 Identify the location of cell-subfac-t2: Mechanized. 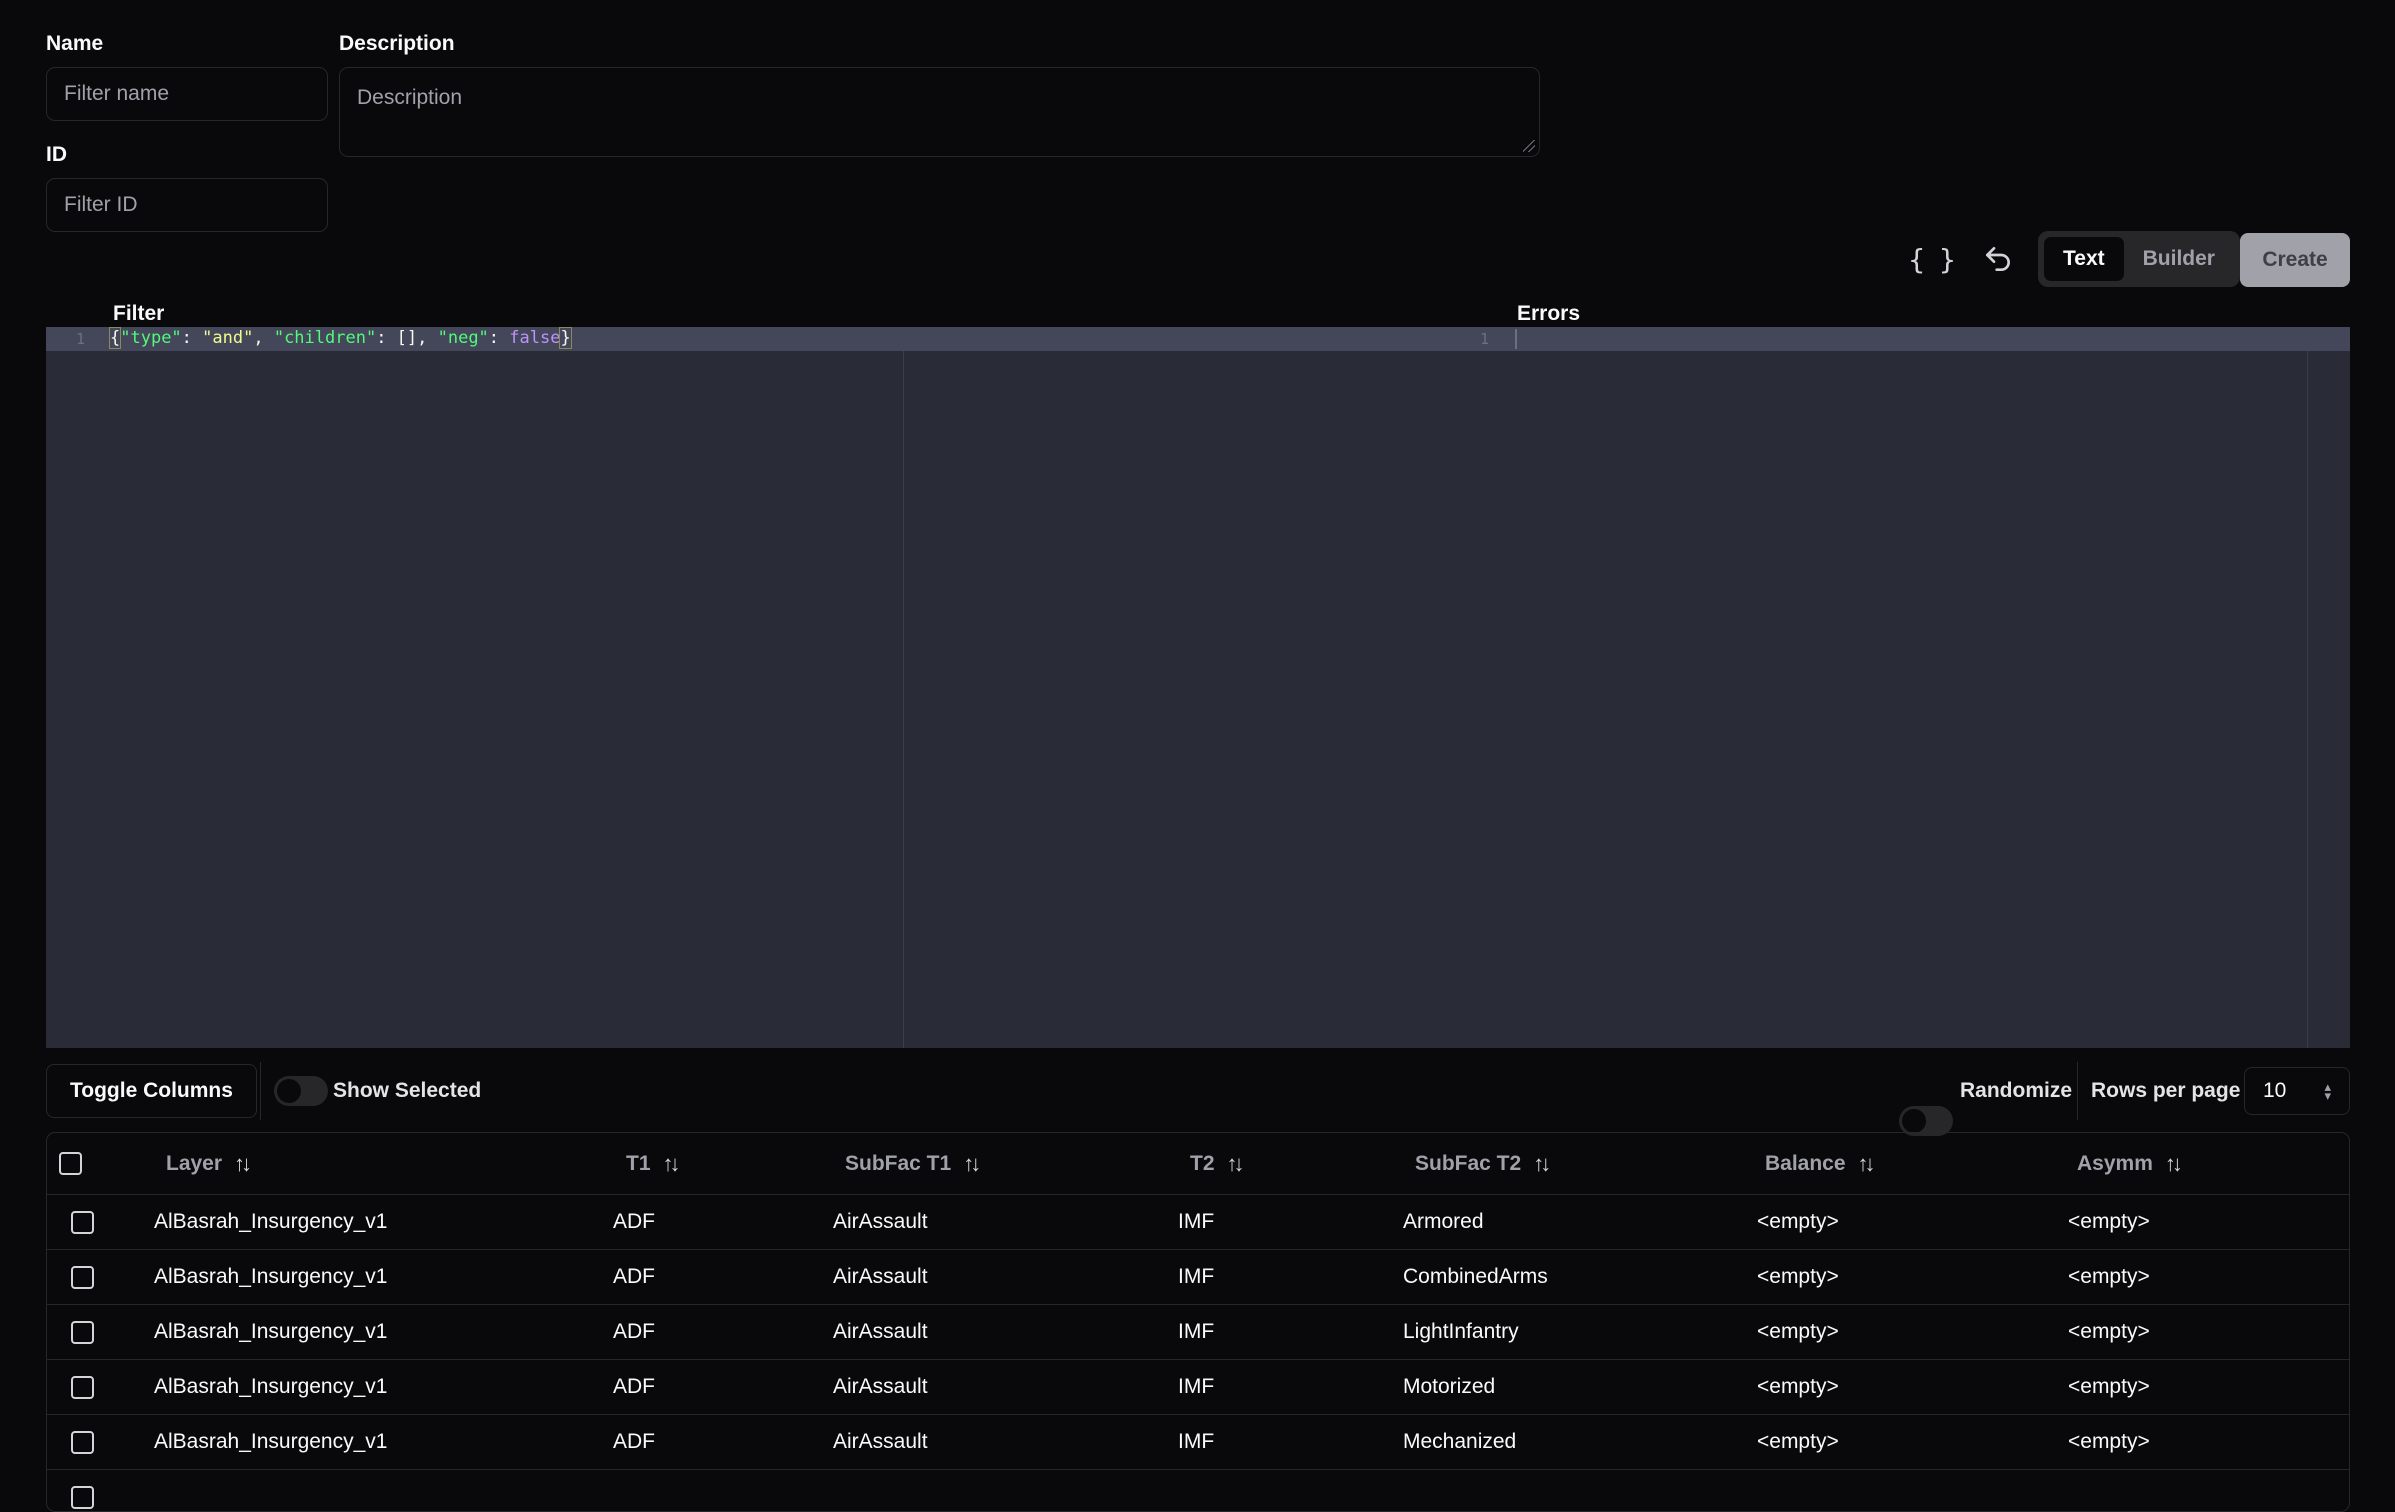
(1460, 1441).